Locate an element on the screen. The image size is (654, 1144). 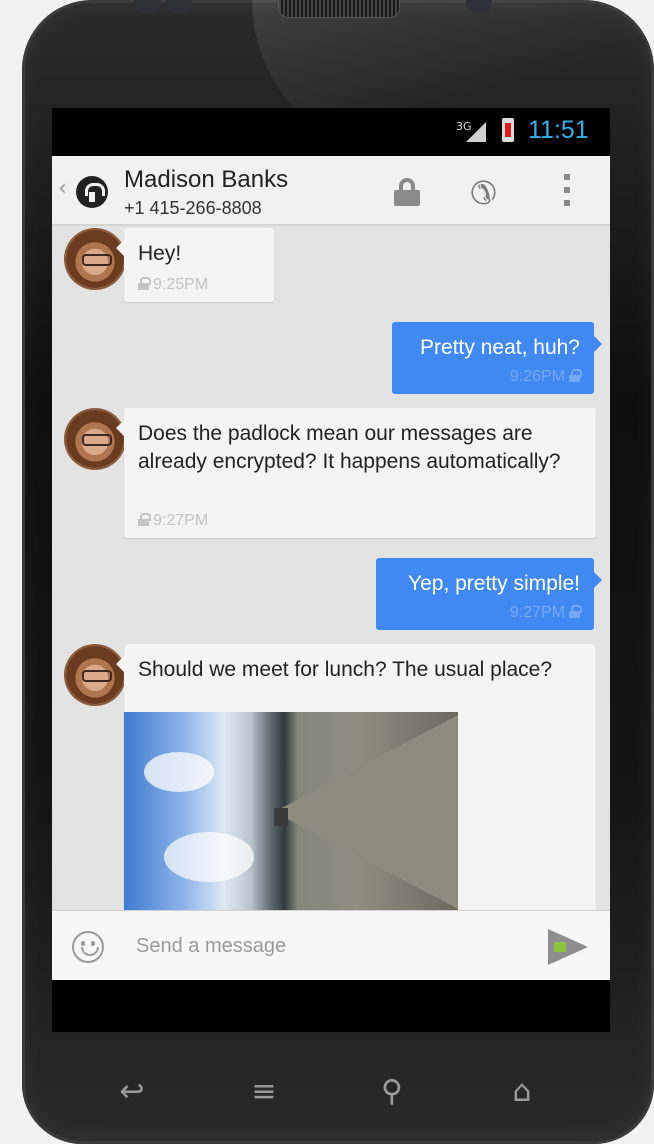
signal-icon: 3G is located at coordinates (473, 131).